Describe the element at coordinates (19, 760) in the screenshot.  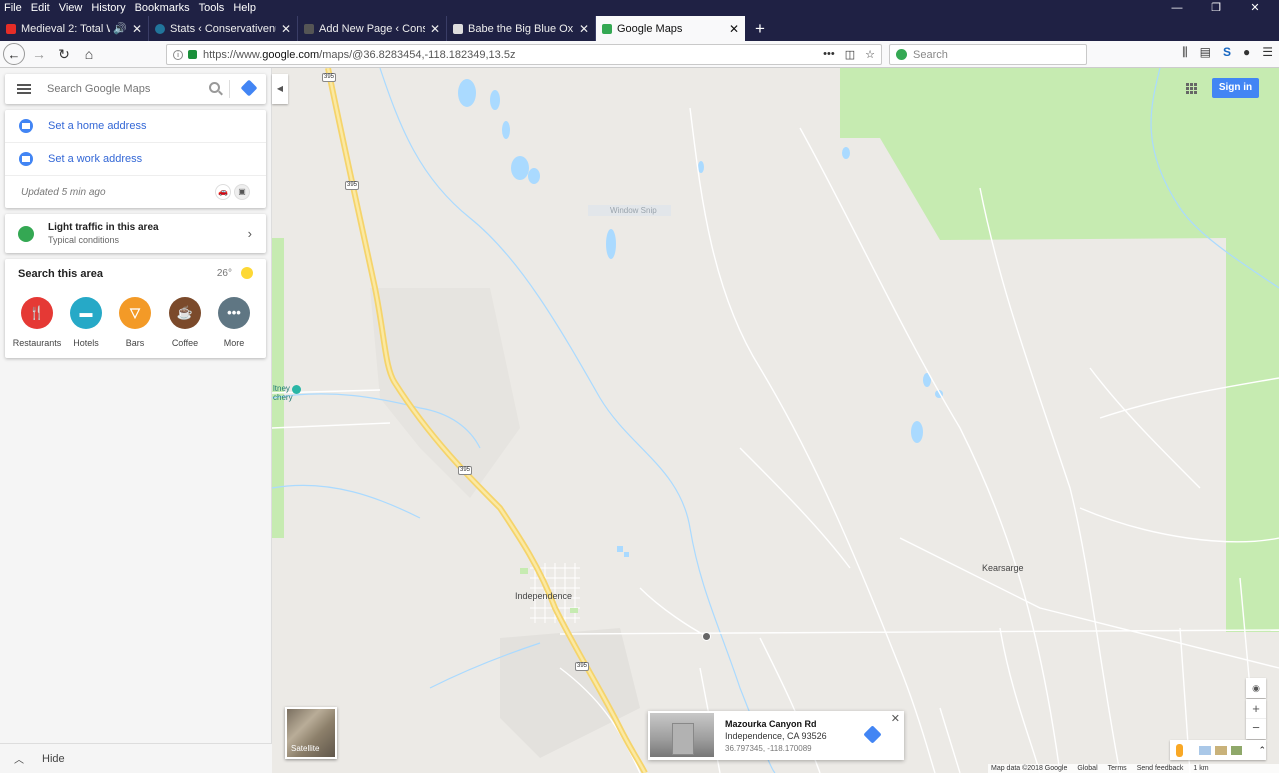
I see `chevron-up-icon: ︿` at that location.